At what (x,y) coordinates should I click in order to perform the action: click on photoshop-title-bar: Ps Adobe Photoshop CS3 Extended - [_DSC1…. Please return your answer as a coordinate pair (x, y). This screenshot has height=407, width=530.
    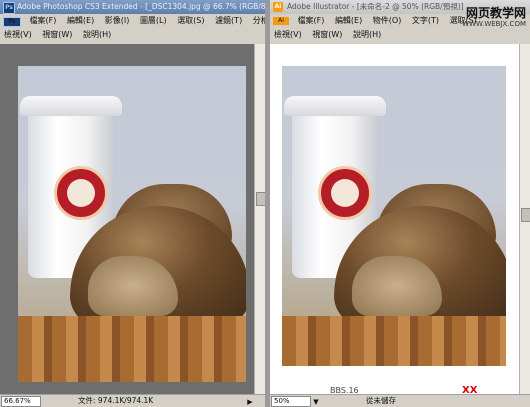
    Looking at the image, I should click on (132, 7).